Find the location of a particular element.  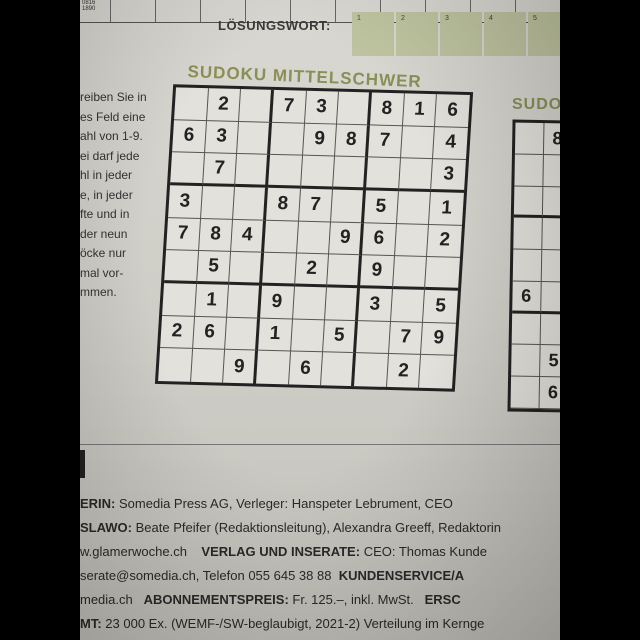

tiny-header-text: 0816 1890 is located at coordinates (89, 6).